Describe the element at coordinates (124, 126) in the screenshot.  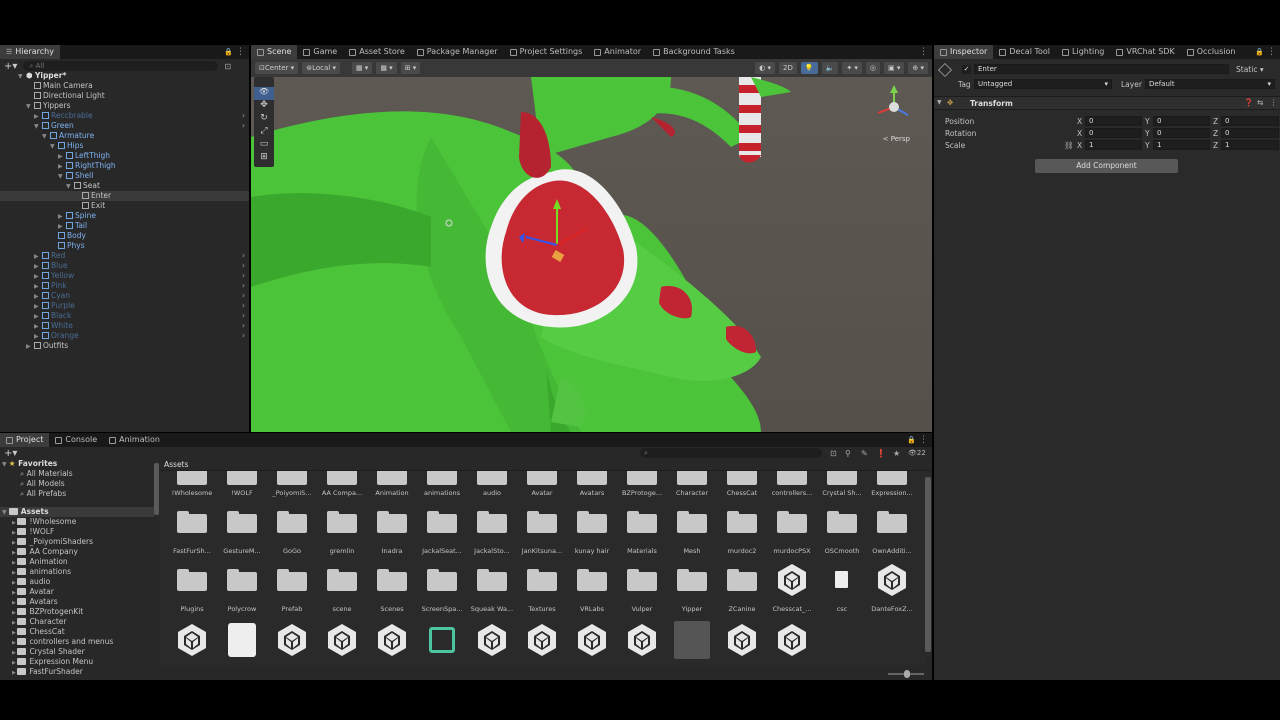
I see `hierarchy-row: ▼ Green ›` at that location.